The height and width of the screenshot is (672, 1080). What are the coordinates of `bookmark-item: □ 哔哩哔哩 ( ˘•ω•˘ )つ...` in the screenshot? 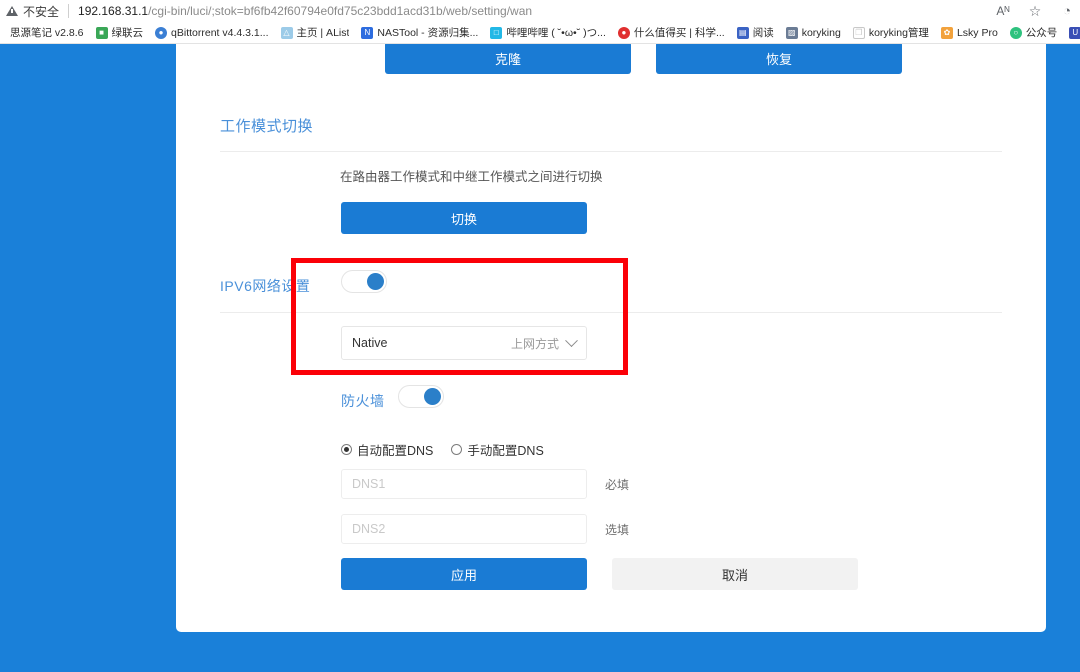 It's located at (548, 32).